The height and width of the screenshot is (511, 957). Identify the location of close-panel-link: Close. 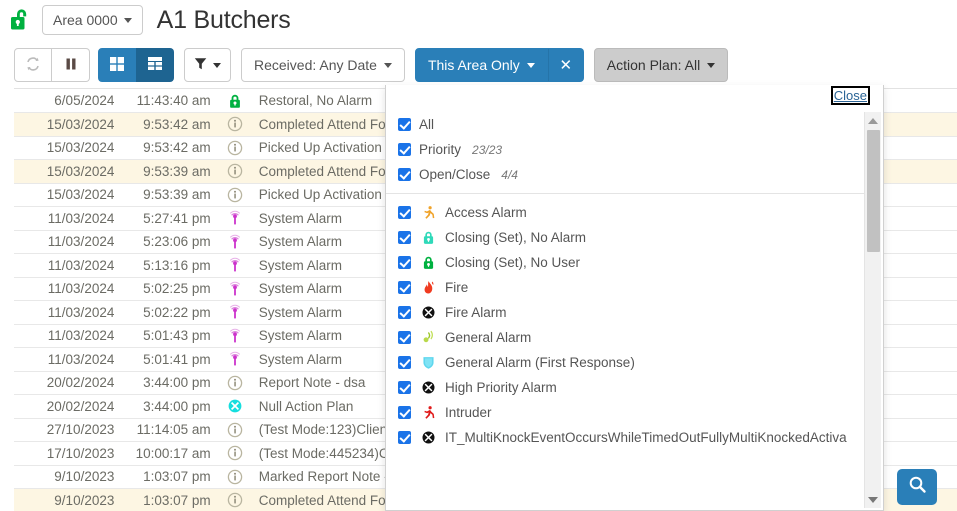
(850, 95).